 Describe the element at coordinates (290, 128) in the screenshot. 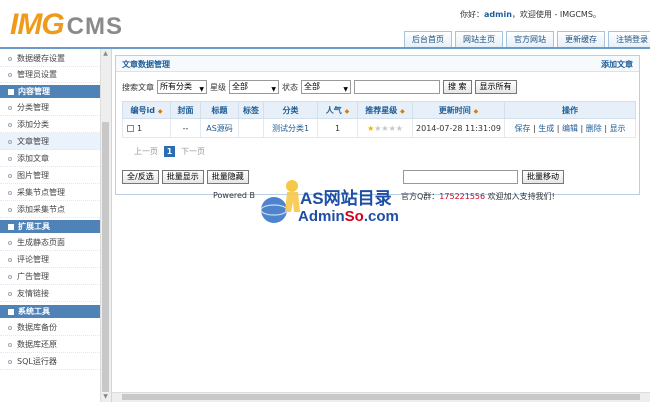

I see `category-link: 测试分类1` at that location.